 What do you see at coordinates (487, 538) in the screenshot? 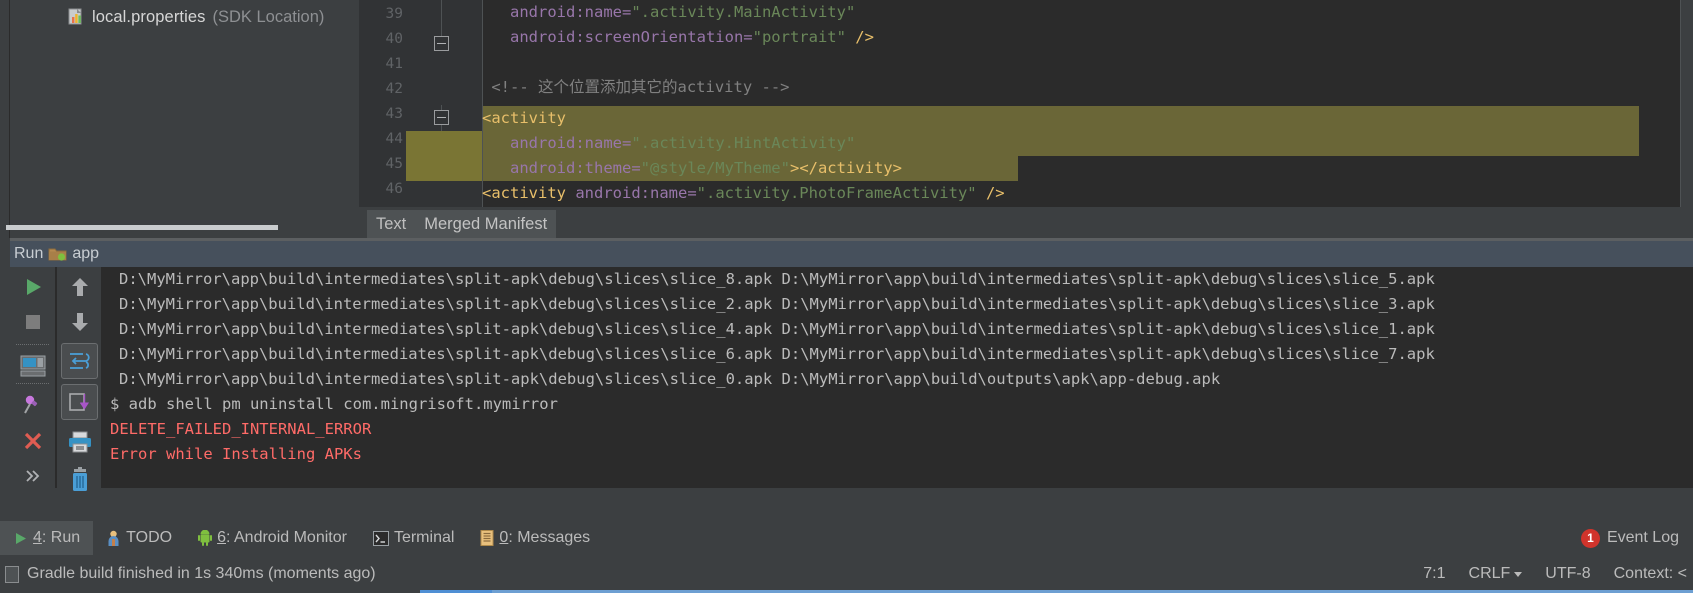
I see `messages-icon` at bounding box center [487, 538].